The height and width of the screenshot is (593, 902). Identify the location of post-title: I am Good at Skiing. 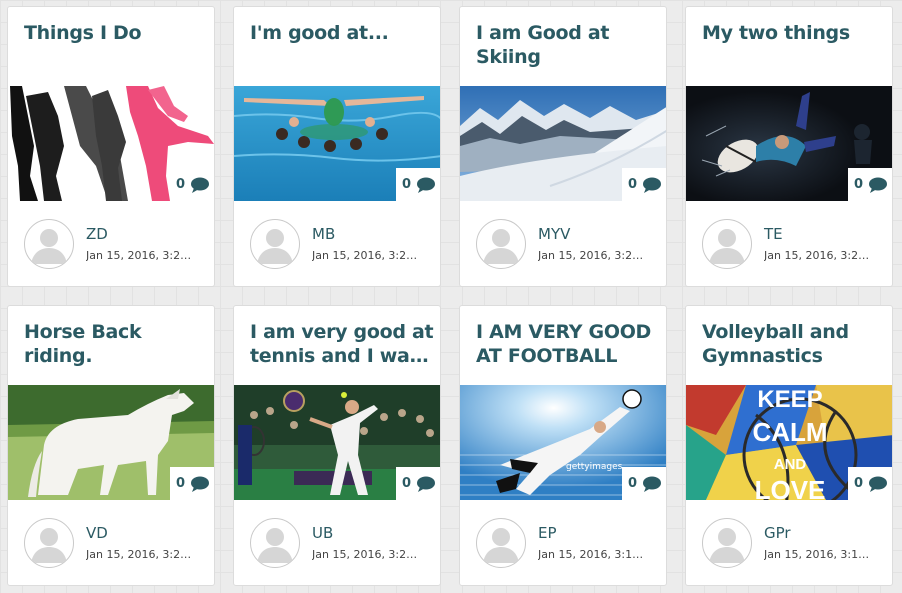
(568, 45).